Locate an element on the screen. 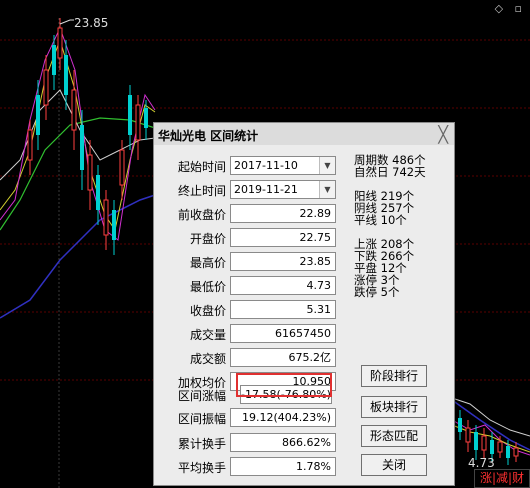  amplitude-label: 区间振幅 is located at coordinates (201, 419).